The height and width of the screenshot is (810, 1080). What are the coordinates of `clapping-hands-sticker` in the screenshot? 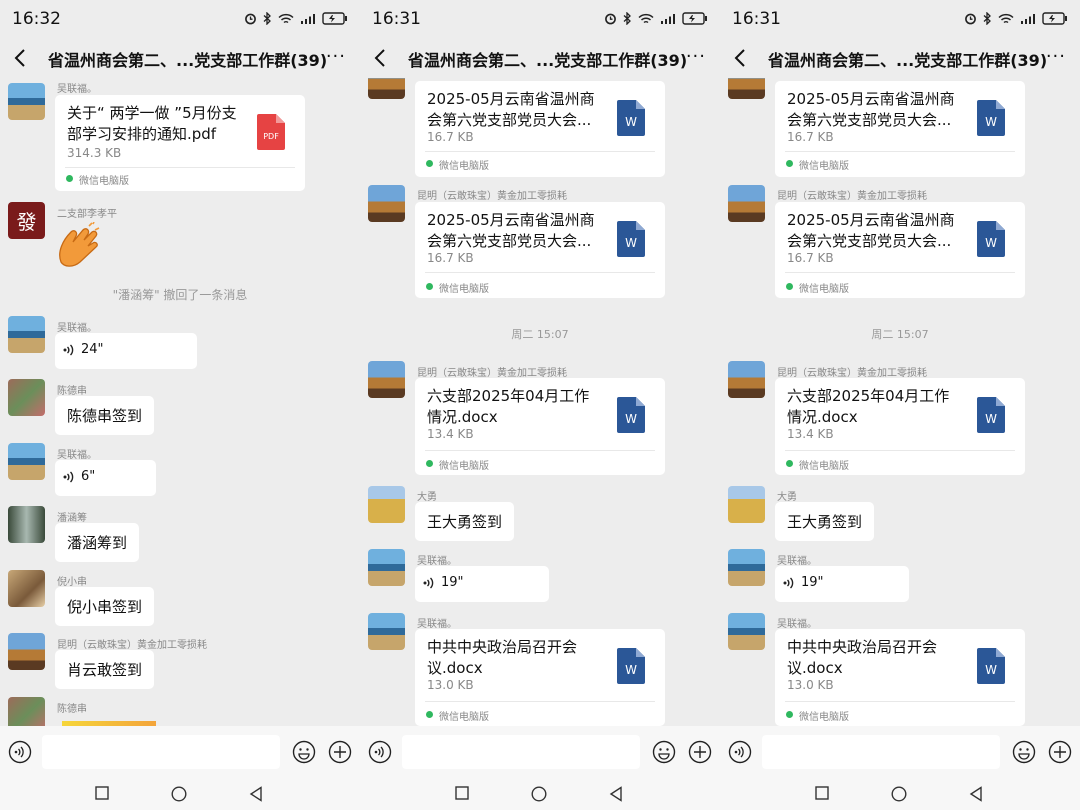 It's located at (81, 246).